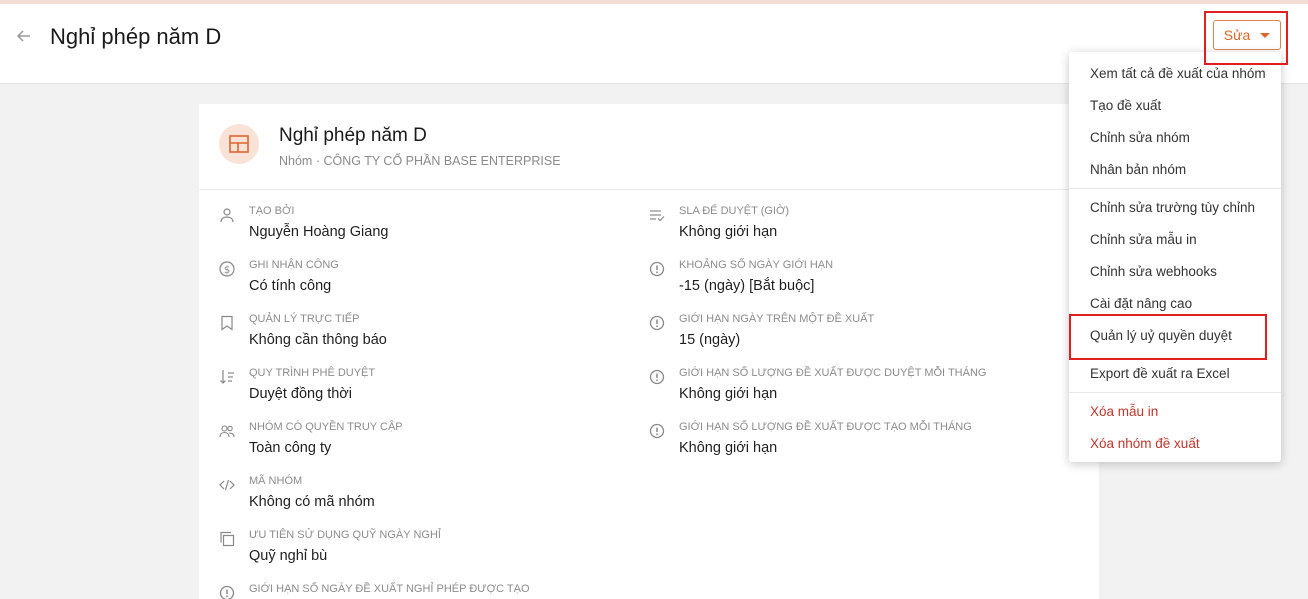  I want to click on field-label: TẠO BỞI, so click(272, 211).